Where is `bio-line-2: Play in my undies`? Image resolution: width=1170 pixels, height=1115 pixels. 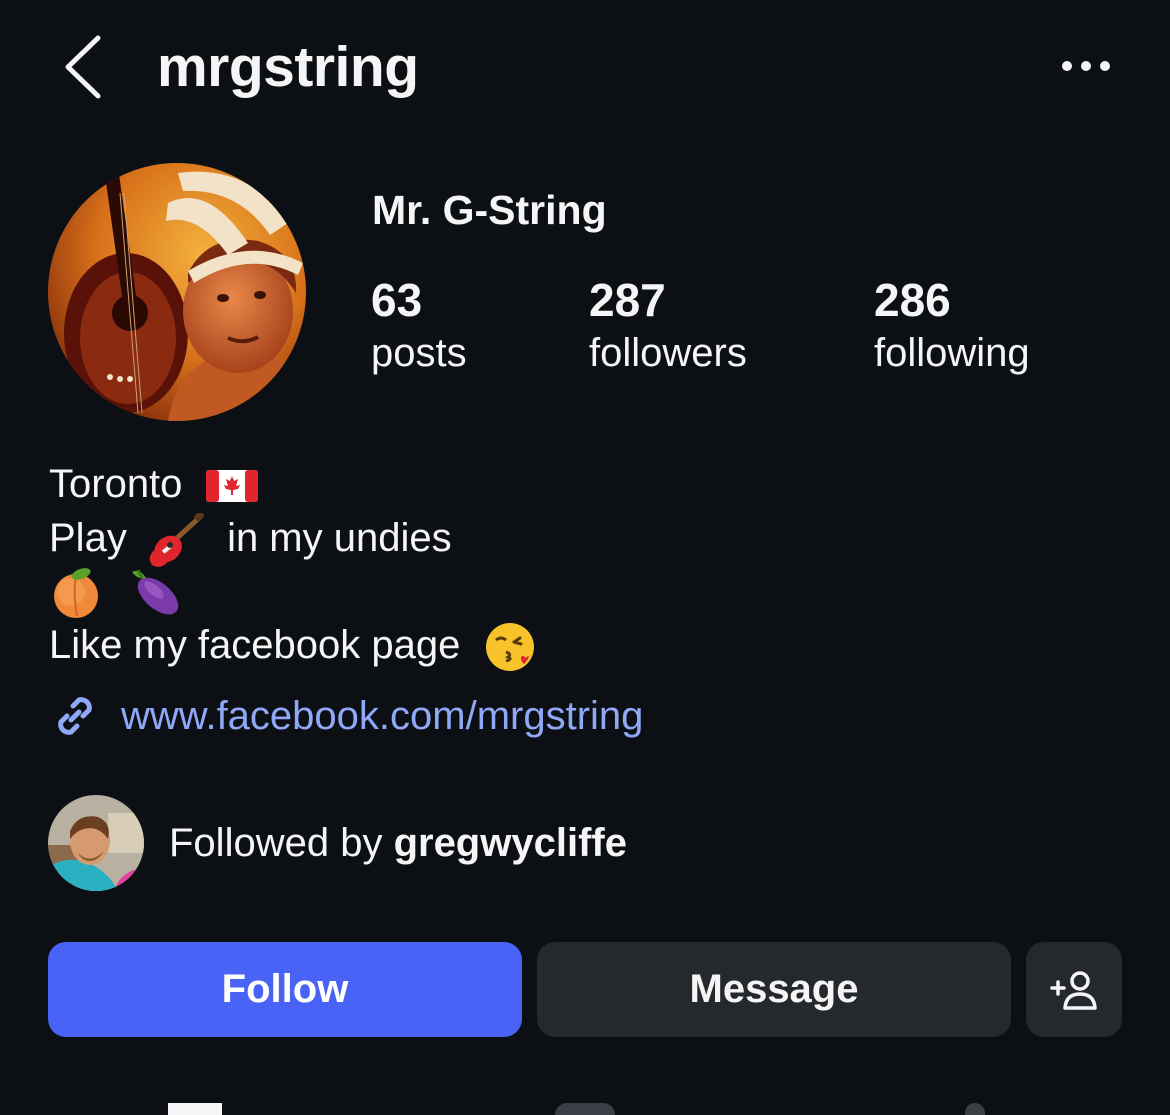
bio-line-2: Play in my undies is located at coordinates (250, 540).